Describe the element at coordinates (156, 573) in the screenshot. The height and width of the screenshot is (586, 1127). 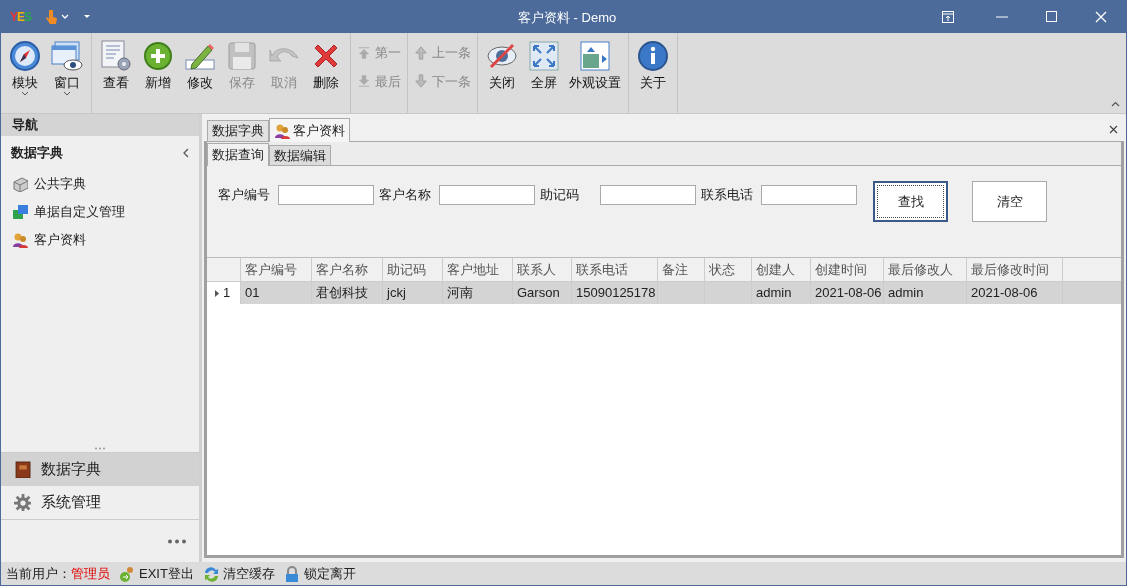
I see `status-action-button: EXIT登出` at that location.